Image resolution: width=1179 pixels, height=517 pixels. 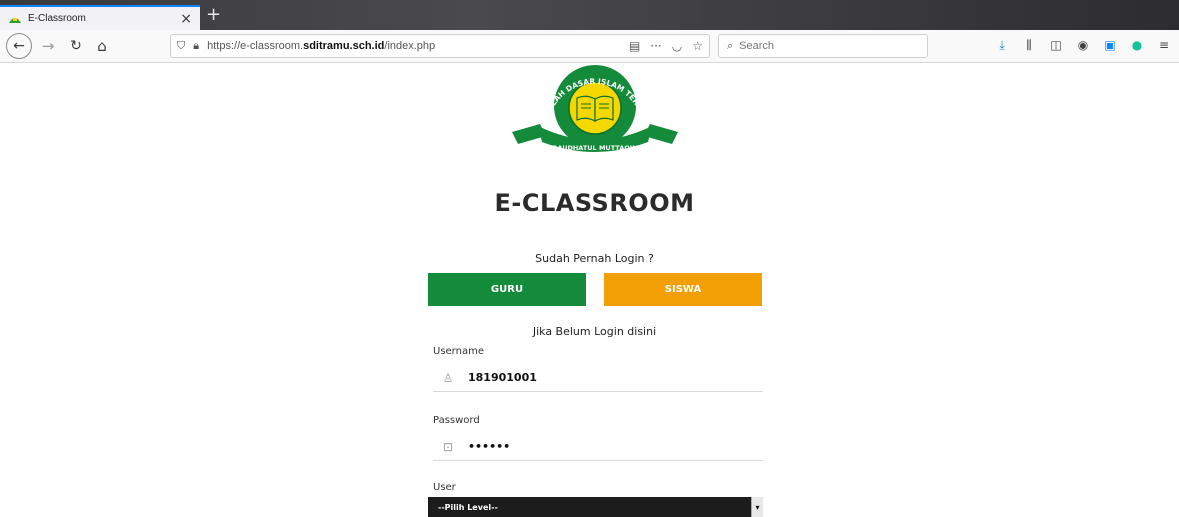 I want to click on back-button: ←, so click(x=19, y=46).